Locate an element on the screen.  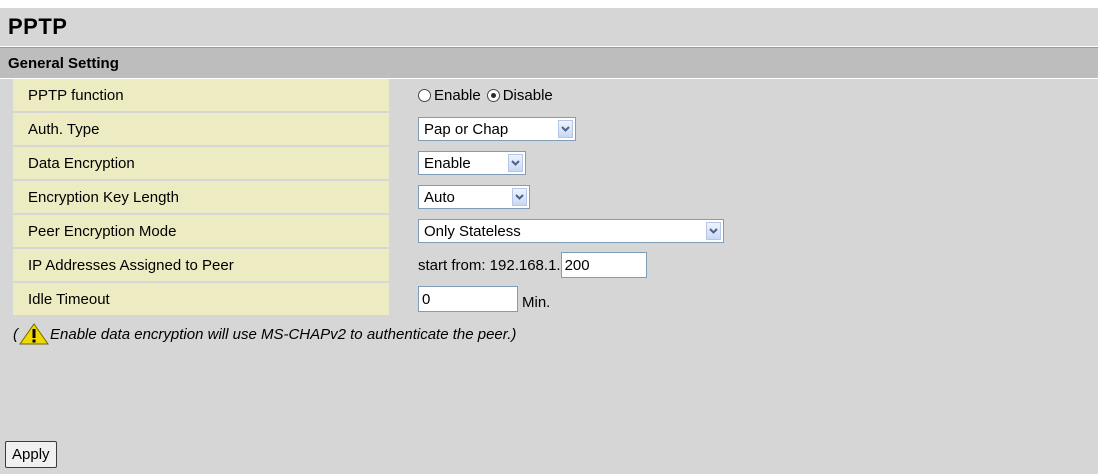
page-title: PPTP is located at coordinates (549, 27).